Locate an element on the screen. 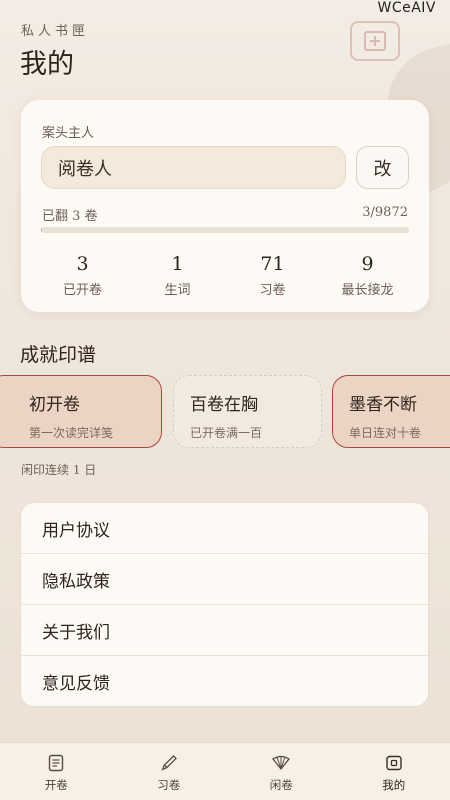 Image resolution: width=450 pixels, height=800 pixels. stats-row: 3 已开卷 1 生词 71 习卷 9 最长接龙 is located at coordinates (225, 276).